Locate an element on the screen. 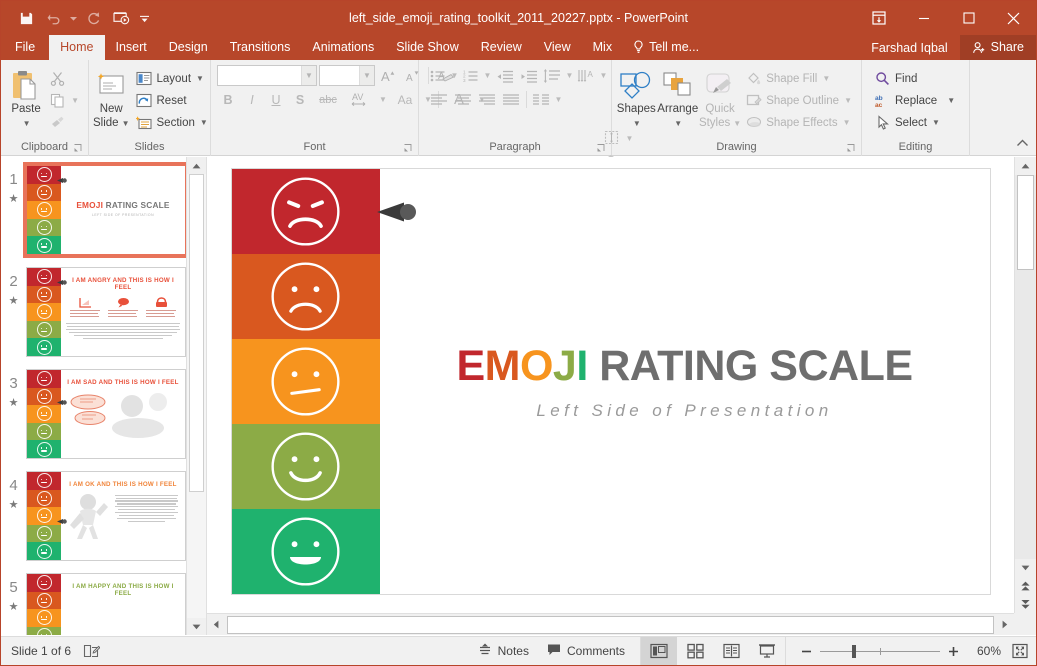  horizontal-scroll-thumb is located at coordinates (610, 624).